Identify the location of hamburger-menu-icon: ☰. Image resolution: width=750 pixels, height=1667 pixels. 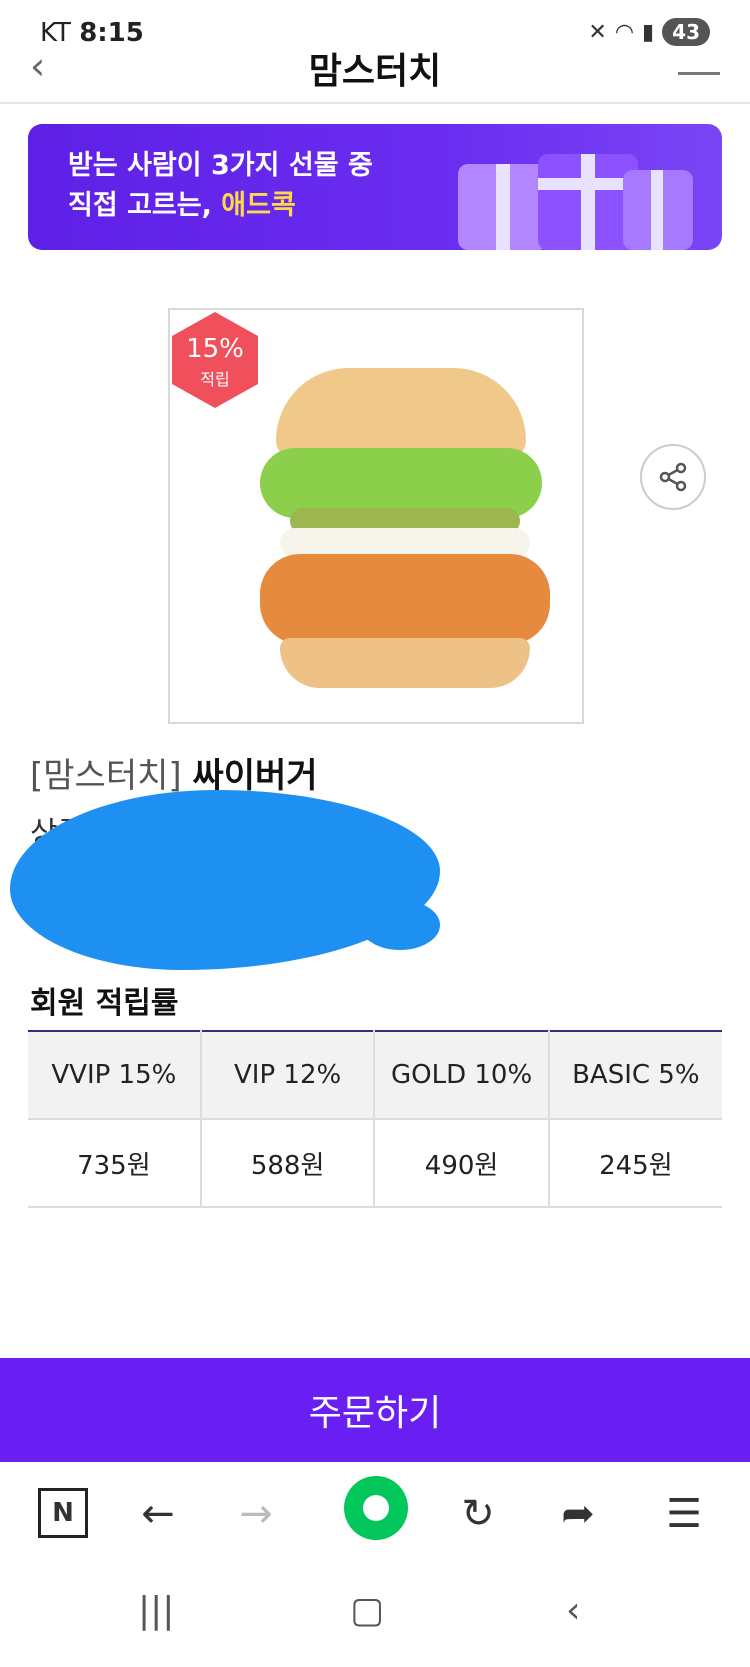
(684, 1514).